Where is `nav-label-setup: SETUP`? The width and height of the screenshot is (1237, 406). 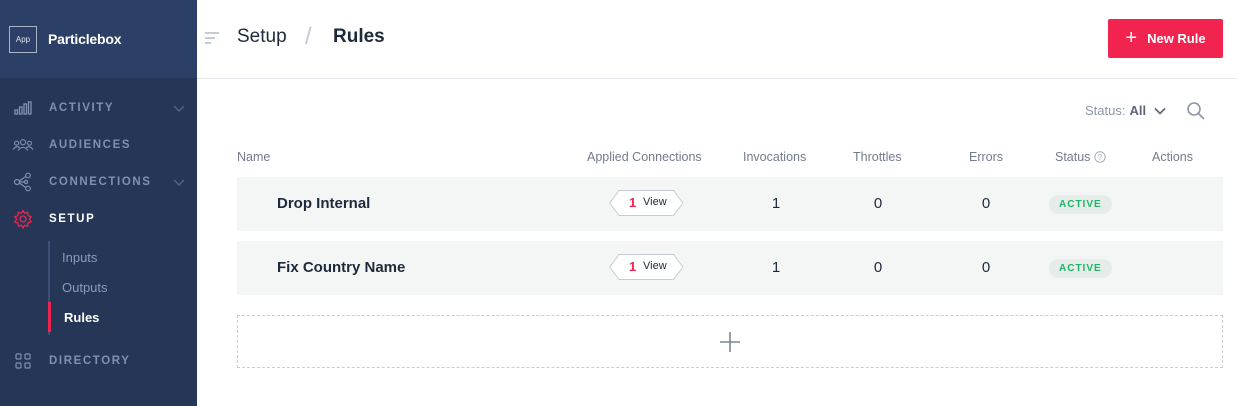 nav-label-setup: SETUP is located at coordinates (72, 219).